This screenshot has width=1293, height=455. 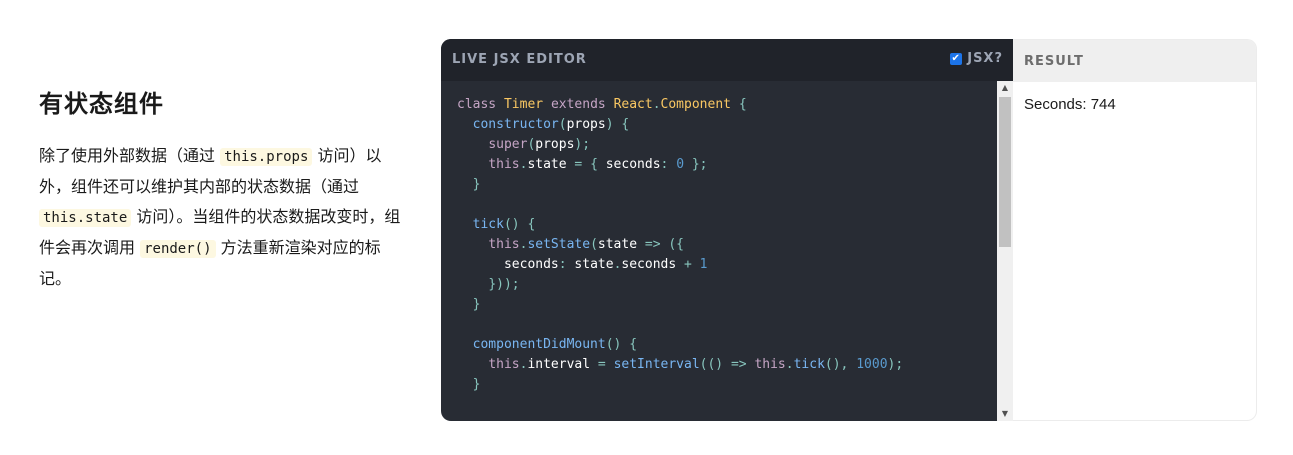 I want to click on inline-code-state: this.state, so click(x=85, y=218).